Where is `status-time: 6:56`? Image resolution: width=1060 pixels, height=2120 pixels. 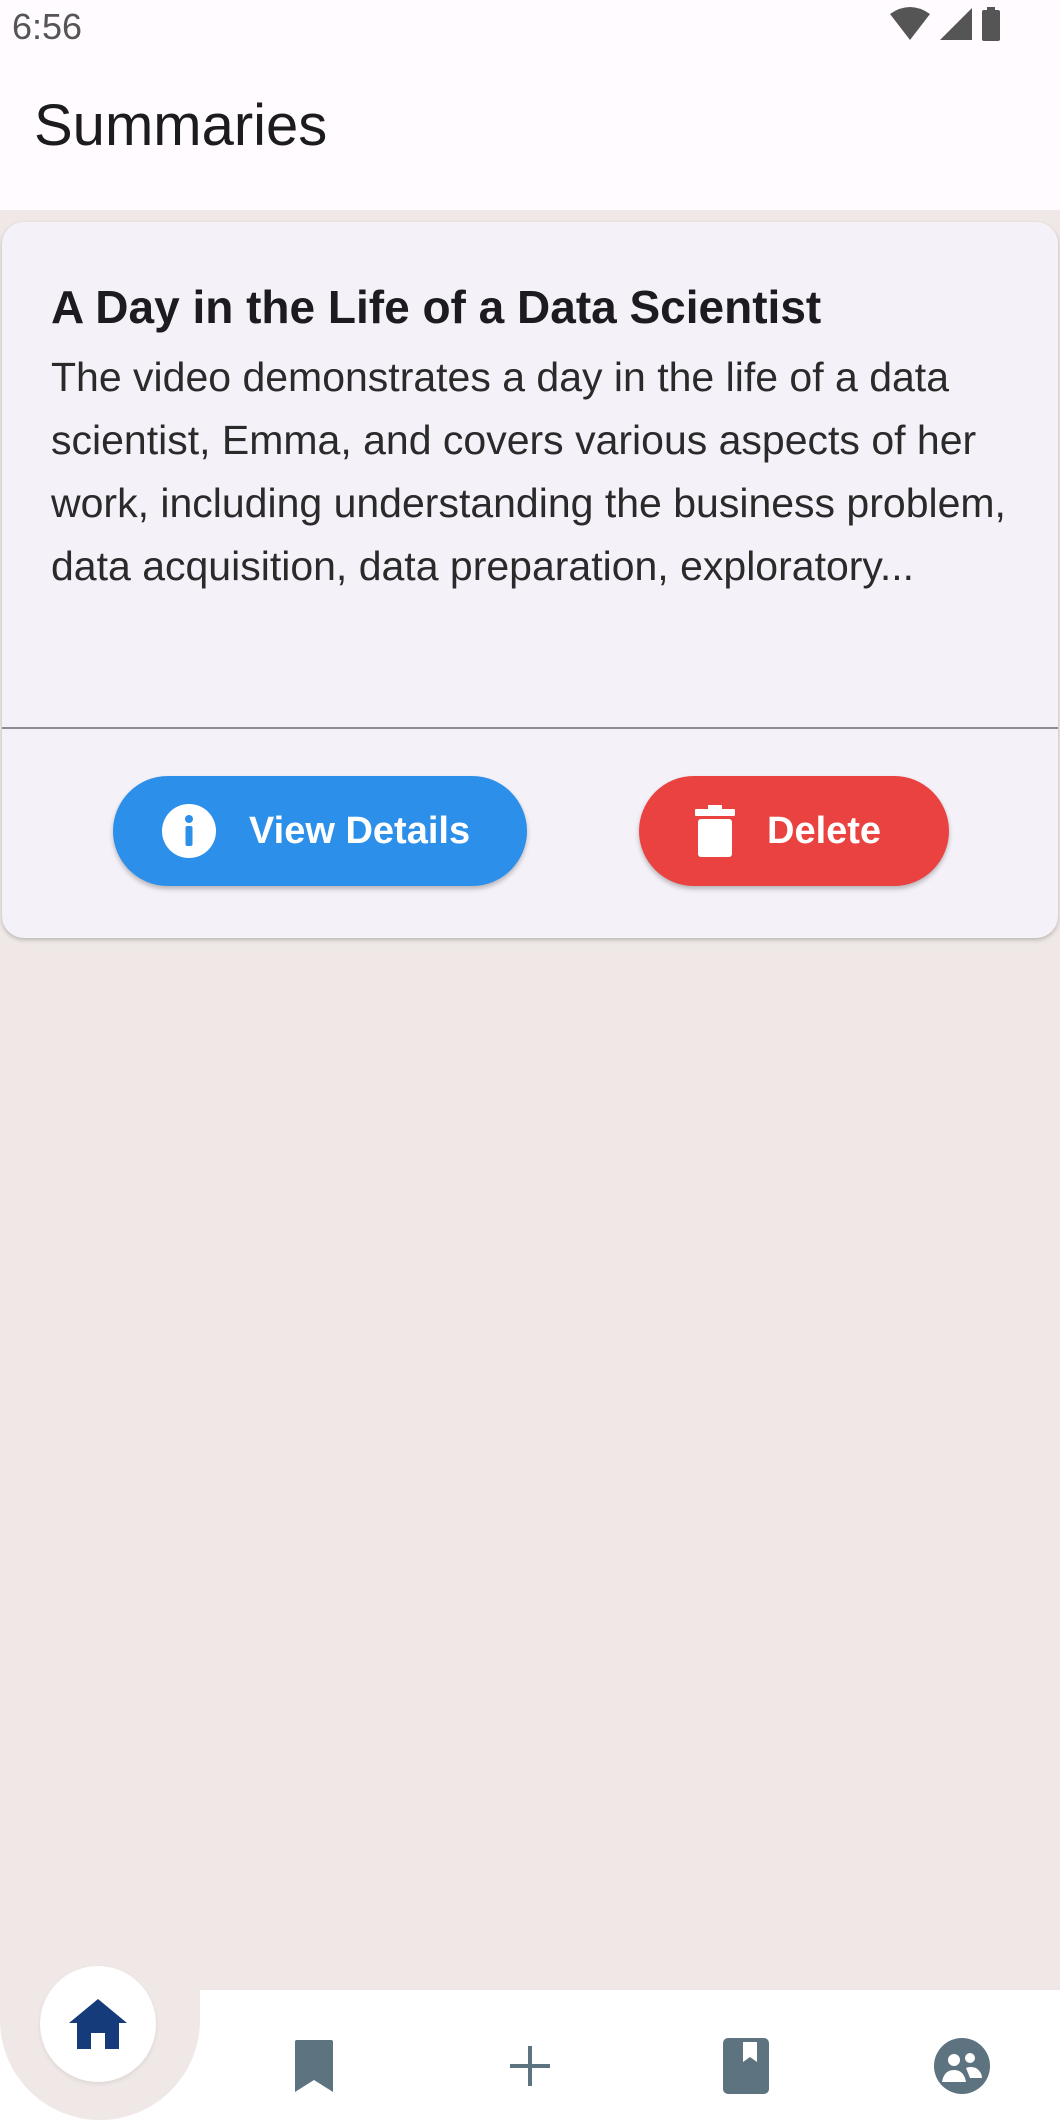 status-time: 6:56 is located at coordinates (47, 26).